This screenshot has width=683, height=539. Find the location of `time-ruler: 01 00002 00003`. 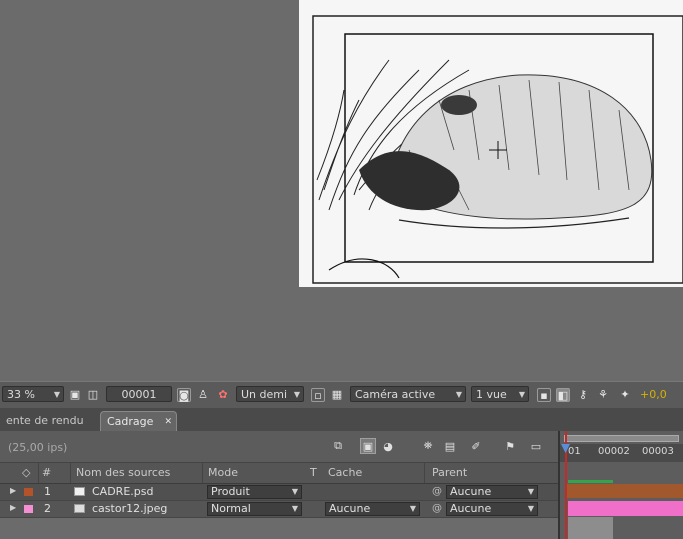

time-ruler: 01 00002 00003 is located at coordinates (621, 453).